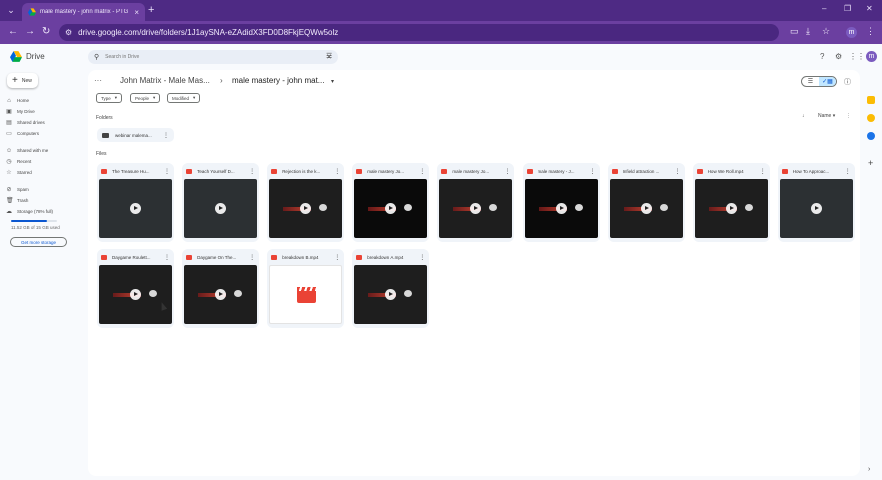  Describe the element at coordinates (41, 172) in the screenshot. I see `sidebar-item-starred: ☆ Starred` at that location.